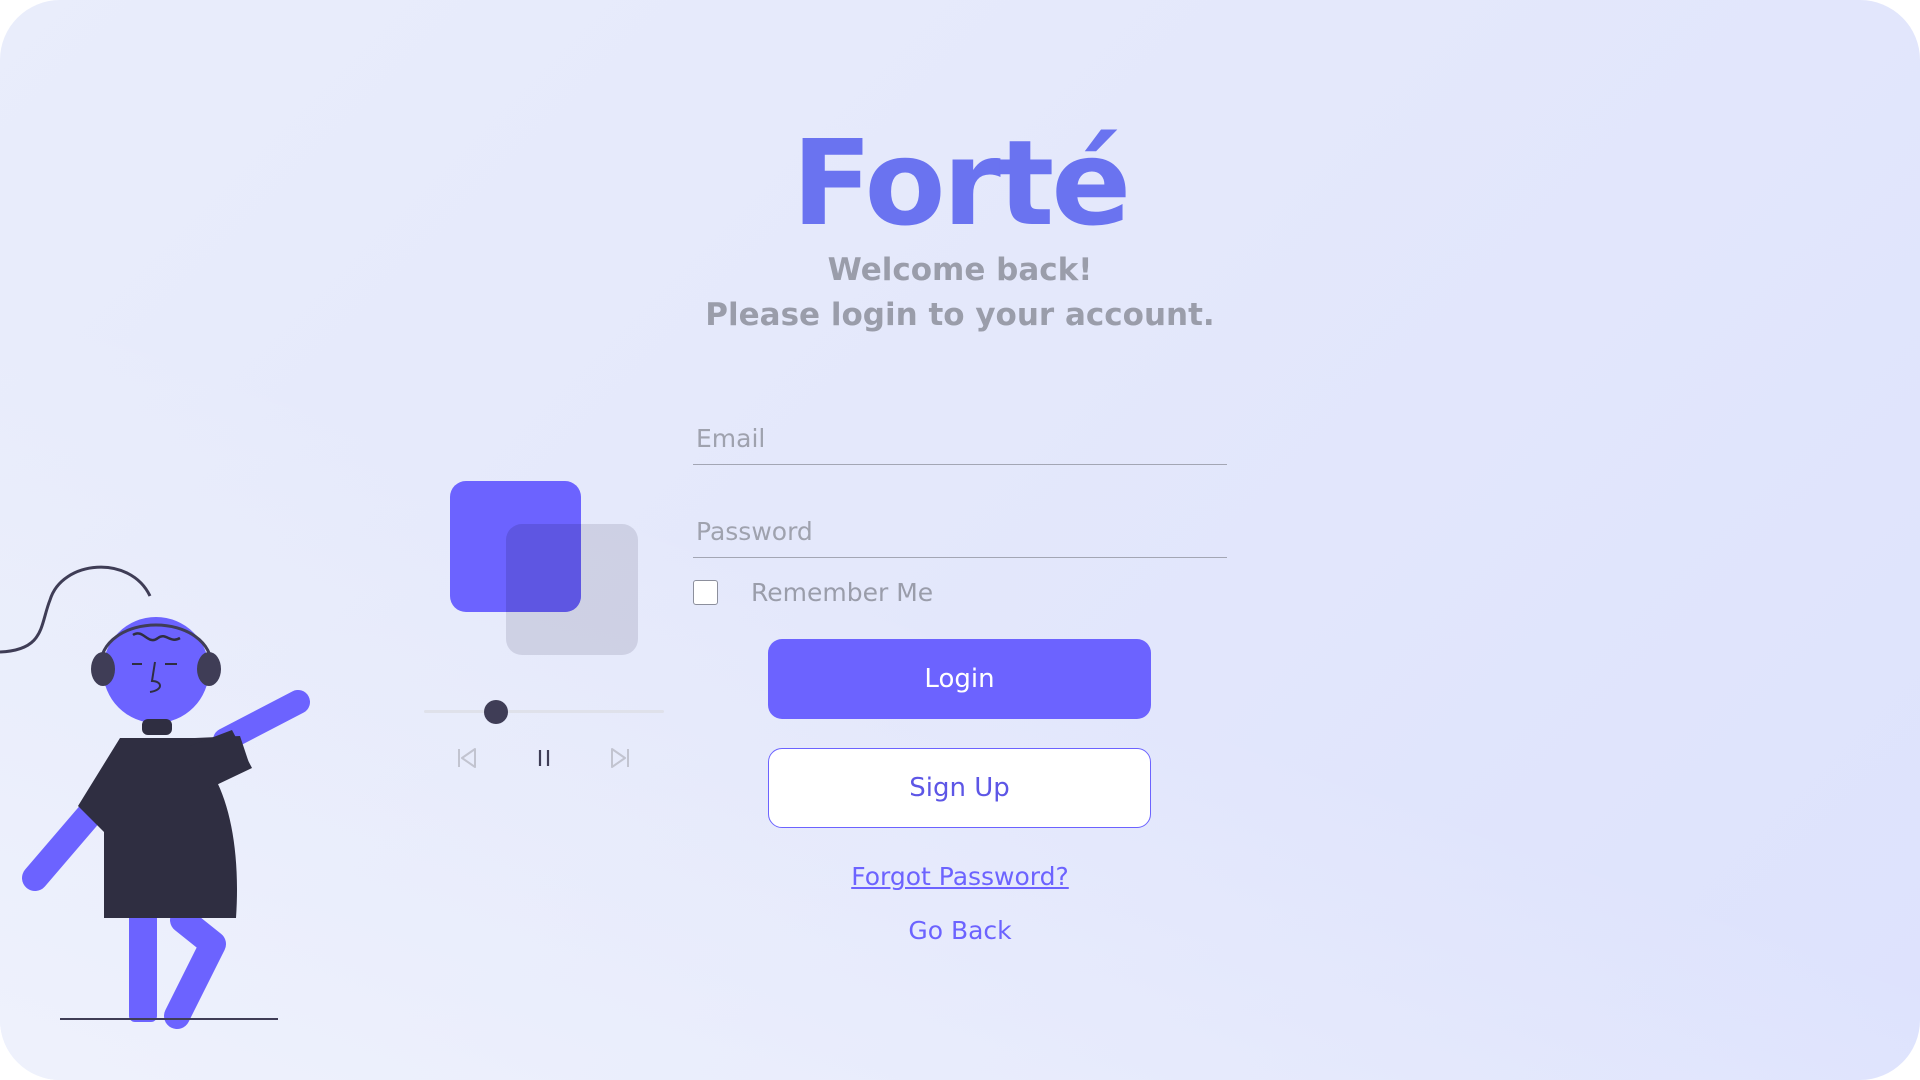 Image resolution: width=1920 pixels, height=1080 pixels. What do you see at coordinates (467, 758) in the screenshot?
I see `previous-icon` at bounding box center [467, 758].